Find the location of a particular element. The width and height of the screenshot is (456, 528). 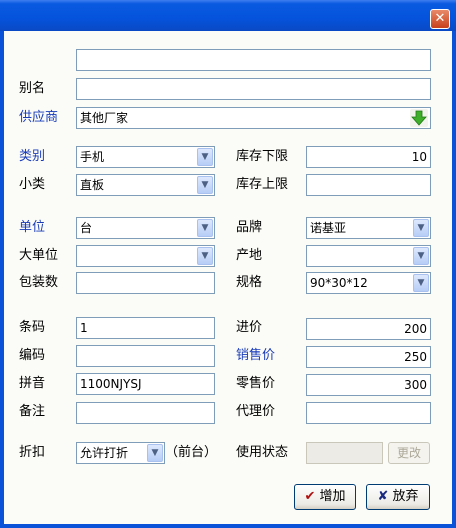

pinyin-label: 拼音 is located at coordinates (32, 383).